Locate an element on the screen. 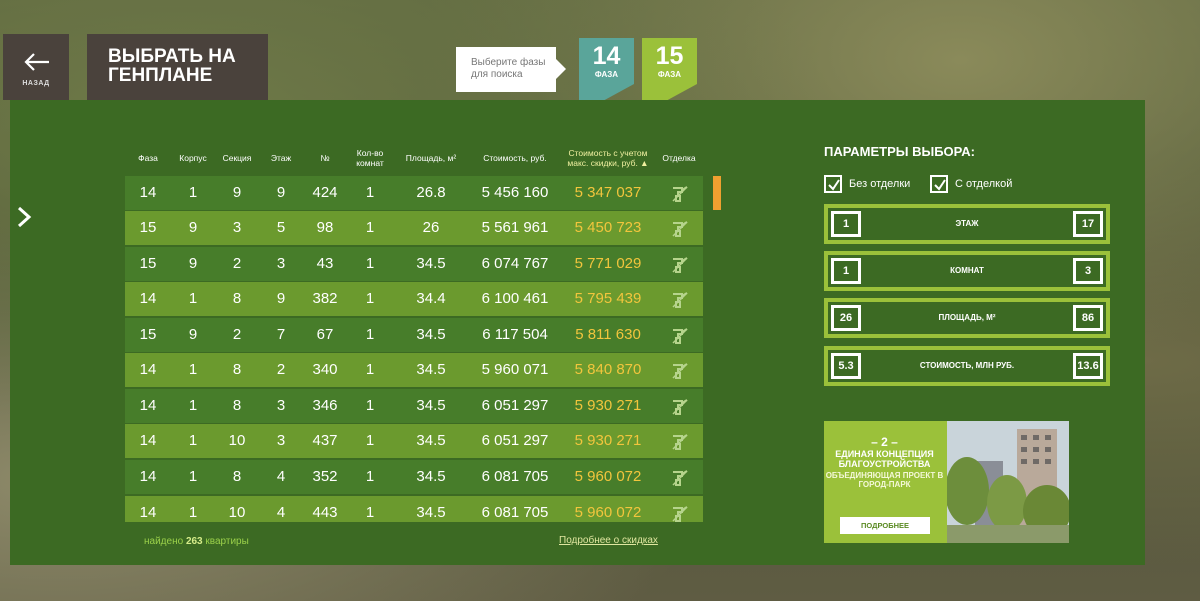 The image size is (1200, 601). table-row: 14 1 8 2 340 1 34.5 5 960 071 5 840 870 is located at coordinates (414, 370).